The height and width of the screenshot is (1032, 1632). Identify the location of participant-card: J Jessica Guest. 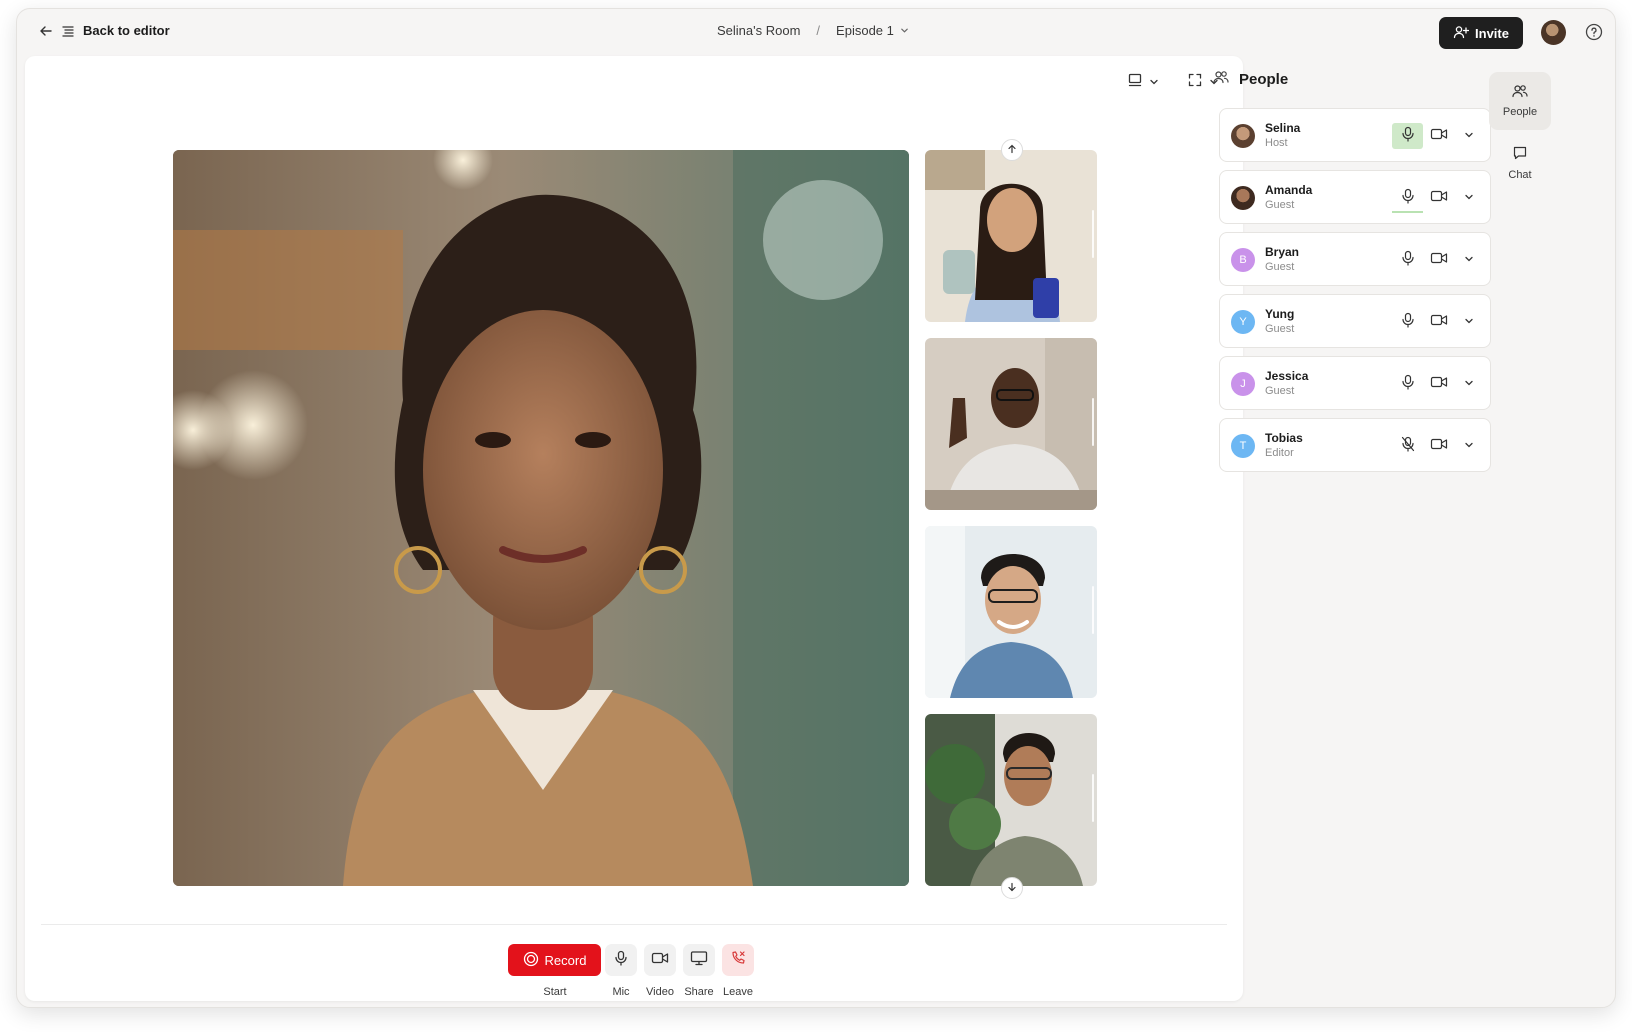
(1355, 383).